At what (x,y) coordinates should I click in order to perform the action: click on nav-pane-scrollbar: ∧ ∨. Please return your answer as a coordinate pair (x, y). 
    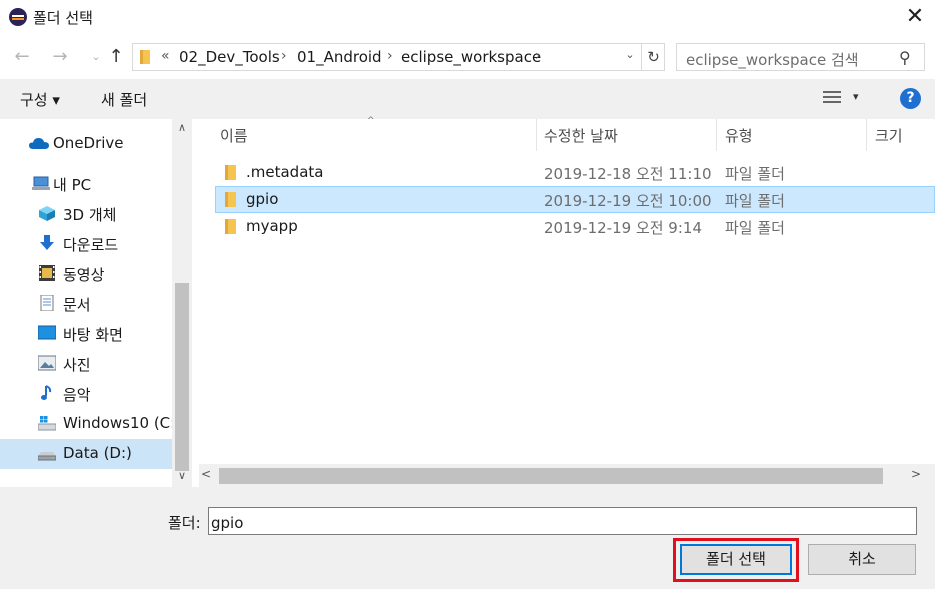
    Looking at the image, I should click on (182, 303).